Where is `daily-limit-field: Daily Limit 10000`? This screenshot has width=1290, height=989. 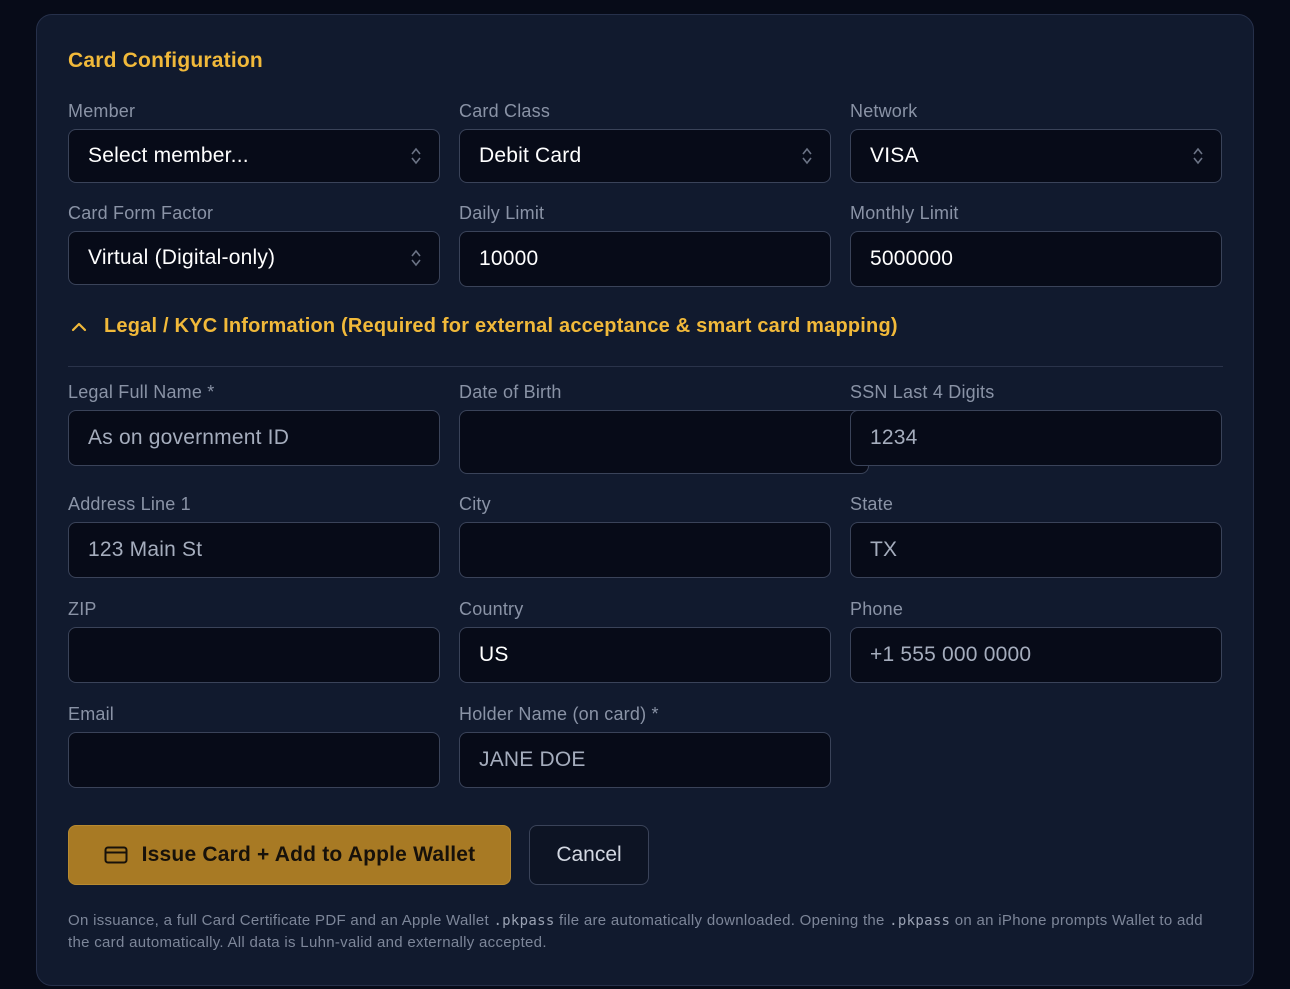 daily-limit-field: Daily Limit 10000 is located at coordinates (645, 244).